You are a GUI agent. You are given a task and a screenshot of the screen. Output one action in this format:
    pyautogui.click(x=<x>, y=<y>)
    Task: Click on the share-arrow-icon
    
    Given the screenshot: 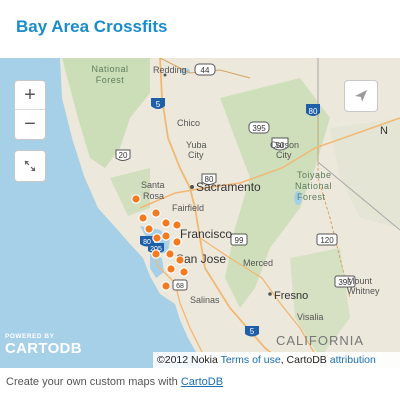 What is the action you would take?
    pyautogui.click(x=361, y=96)
    